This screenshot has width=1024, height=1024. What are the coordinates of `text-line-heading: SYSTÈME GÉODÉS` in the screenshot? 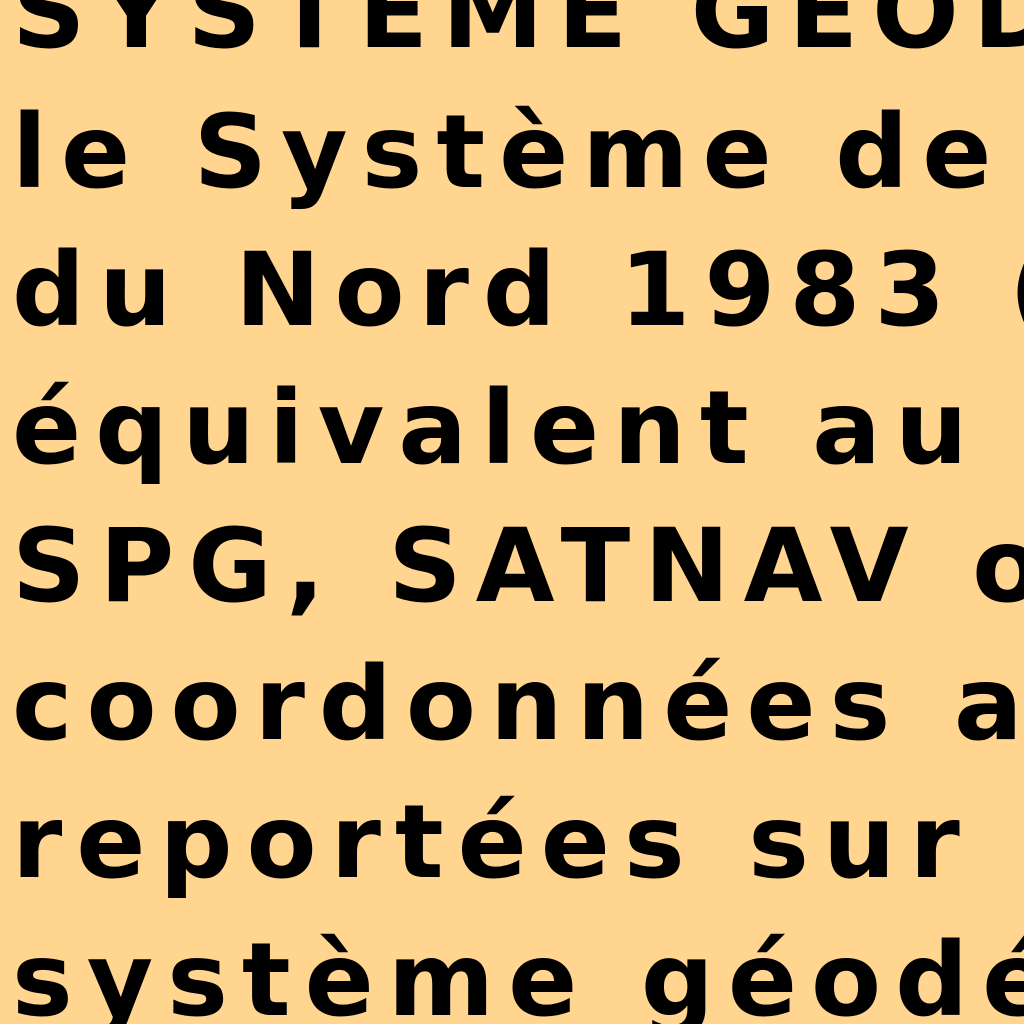 It's located at (518, 36).